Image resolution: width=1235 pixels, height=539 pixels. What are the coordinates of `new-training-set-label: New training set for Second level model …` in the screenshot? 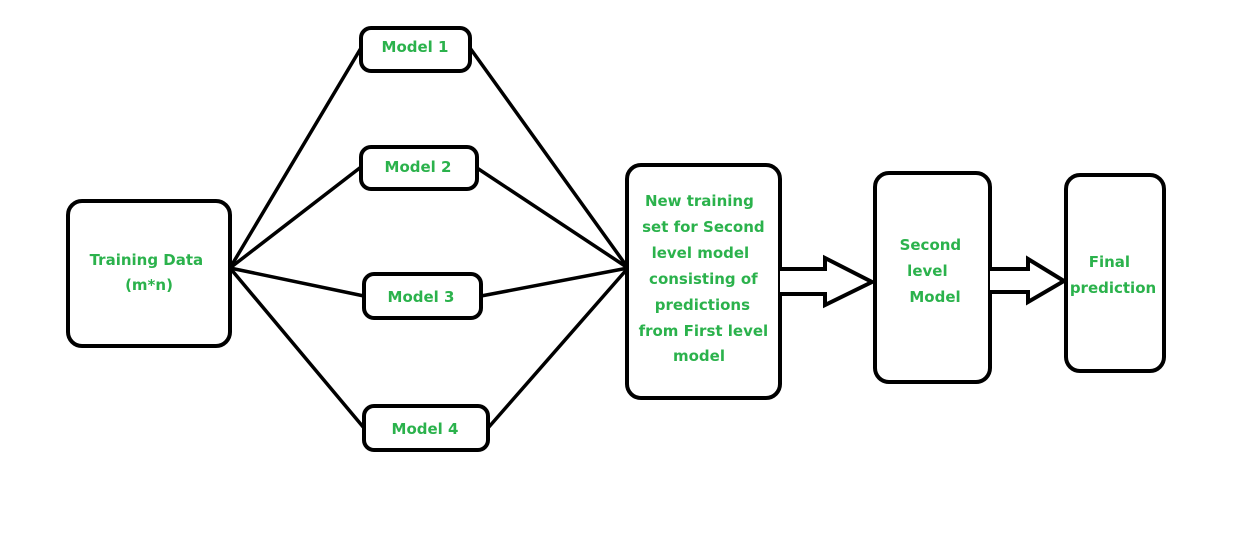 It's located at (706, 278).